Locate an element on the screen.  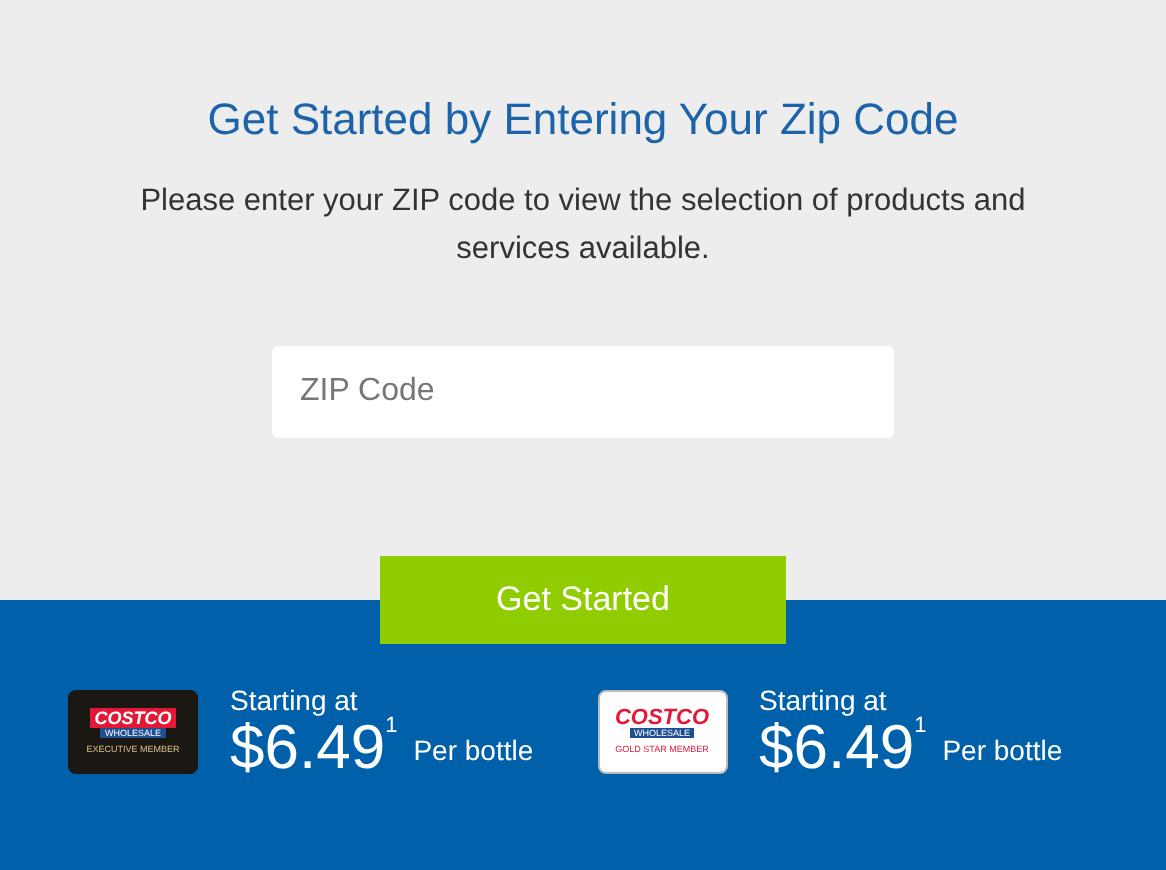
intro-text: Please enter your ZIP code to view the selection of products and services available. is located at coordinates (583, 226).